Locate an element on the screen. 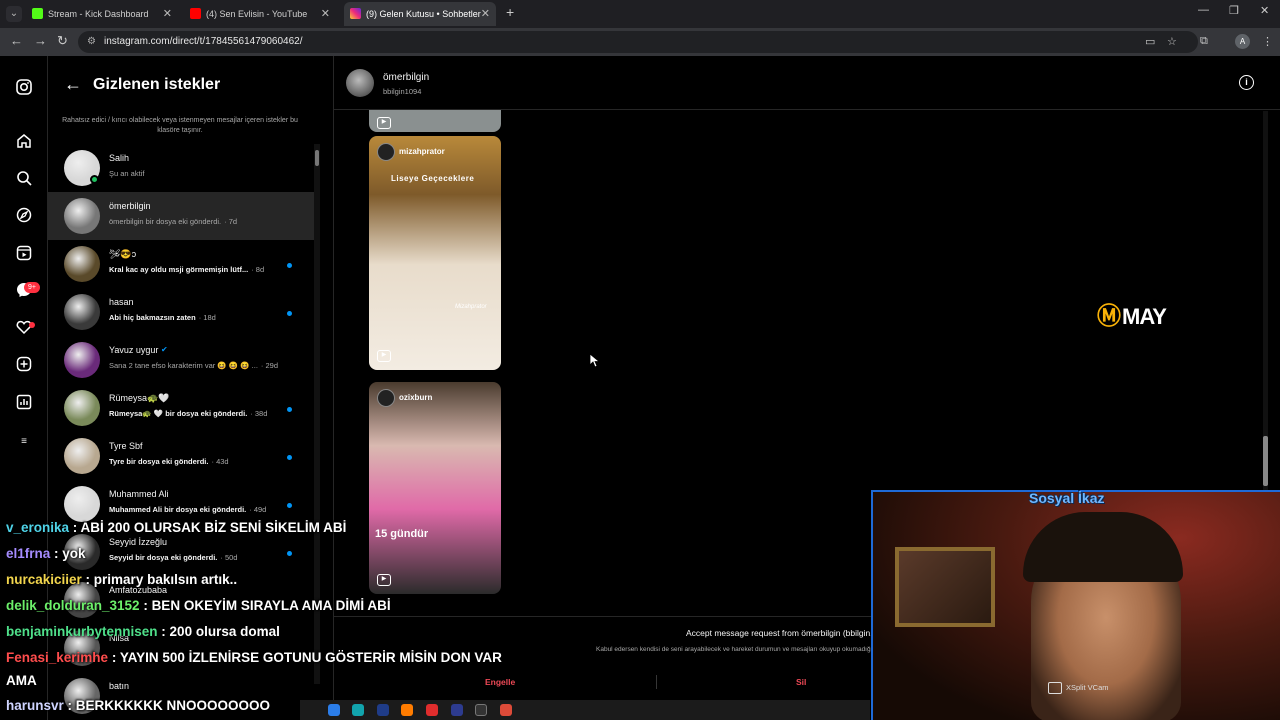 The height and width of the screenshot is (720, 1280). minimize-button: — is located at coordinates (1203, 10).